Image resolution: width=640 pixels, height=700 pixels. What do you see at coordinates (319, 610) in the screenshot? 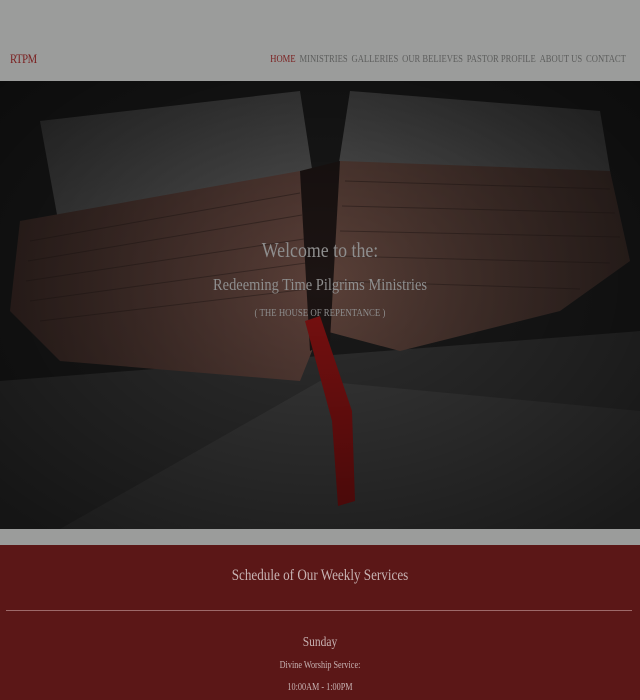
I see `schedule-divider` at bounding box center [319, 610].